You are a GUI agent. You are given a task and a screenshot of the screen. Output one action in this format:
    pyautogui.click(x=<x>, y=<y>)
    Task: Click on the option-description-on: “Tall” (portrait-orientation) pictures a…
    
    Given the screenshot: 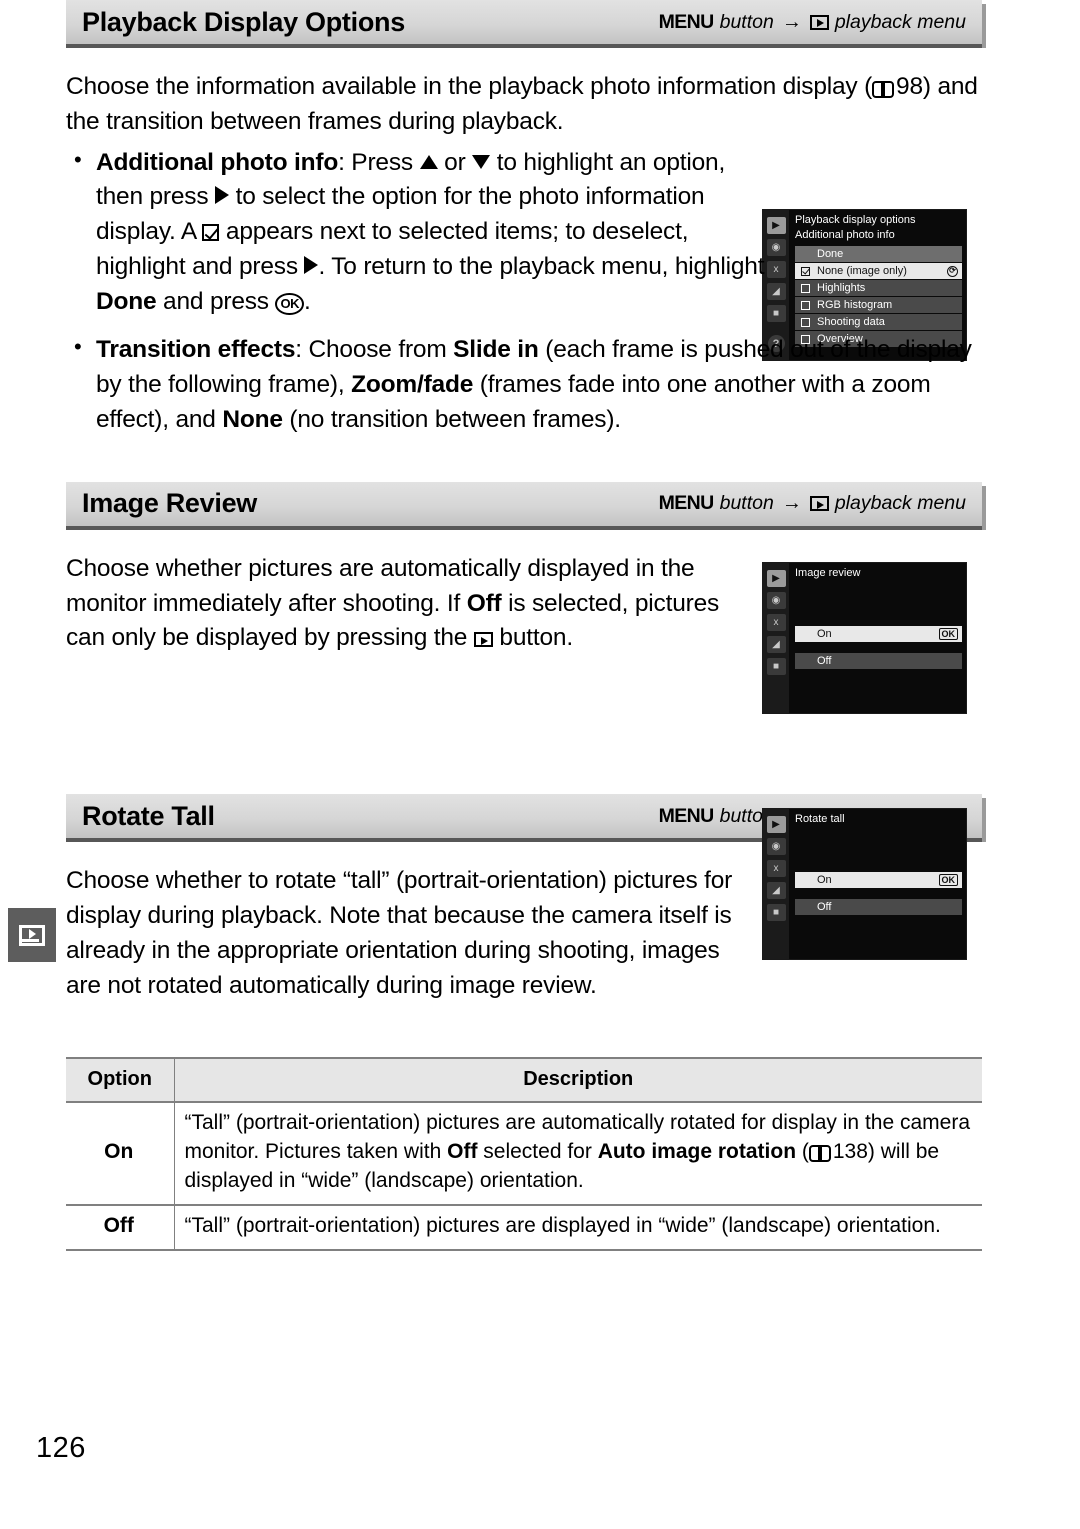 What is the action you would take?
    pyautogui.click(x=577, y=1153)
    